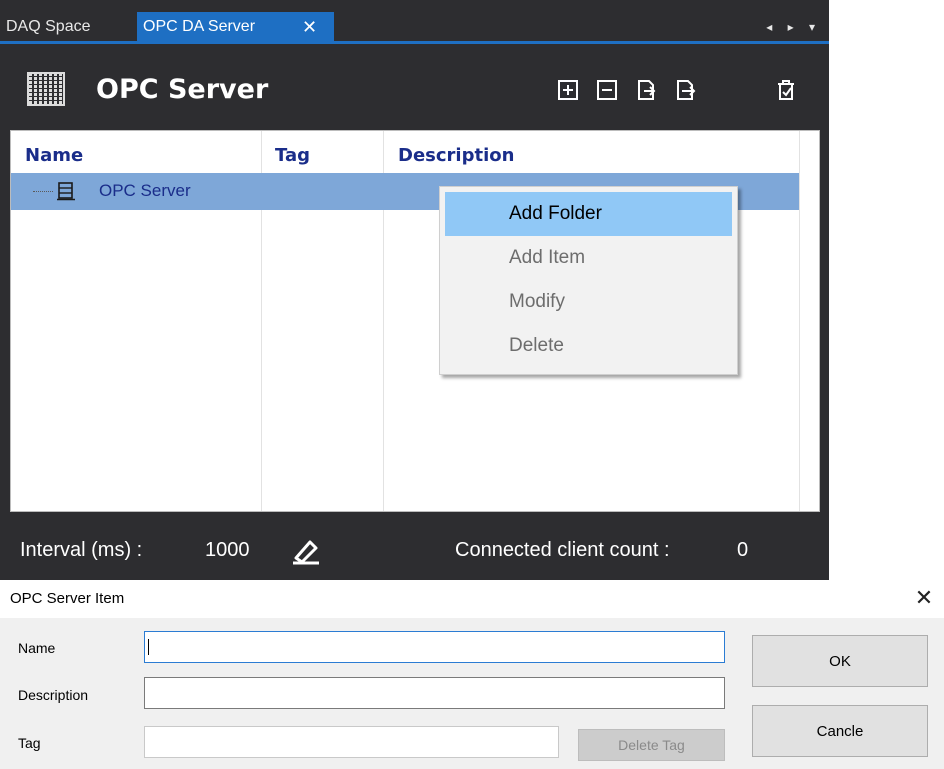 The image size is (944, 769). What do you see at coordinates (588, 258) in the screenshot?
I see `menu-item-add-item: Add Item` at bounding box center [588, 258].